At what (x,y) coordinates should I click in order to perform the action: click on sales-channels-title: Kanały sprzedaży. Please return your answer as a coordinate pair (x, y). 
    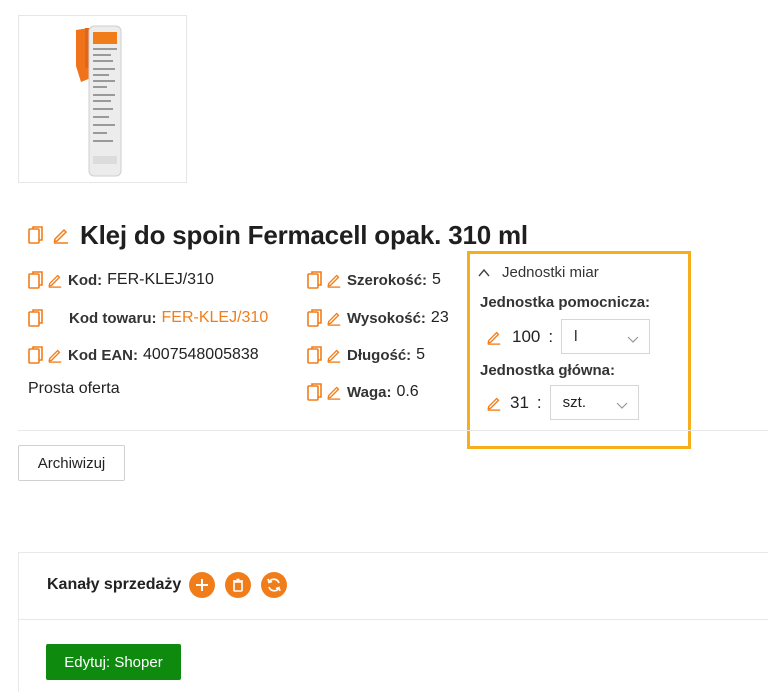
    Looking at the image, I should click on (114, 584).